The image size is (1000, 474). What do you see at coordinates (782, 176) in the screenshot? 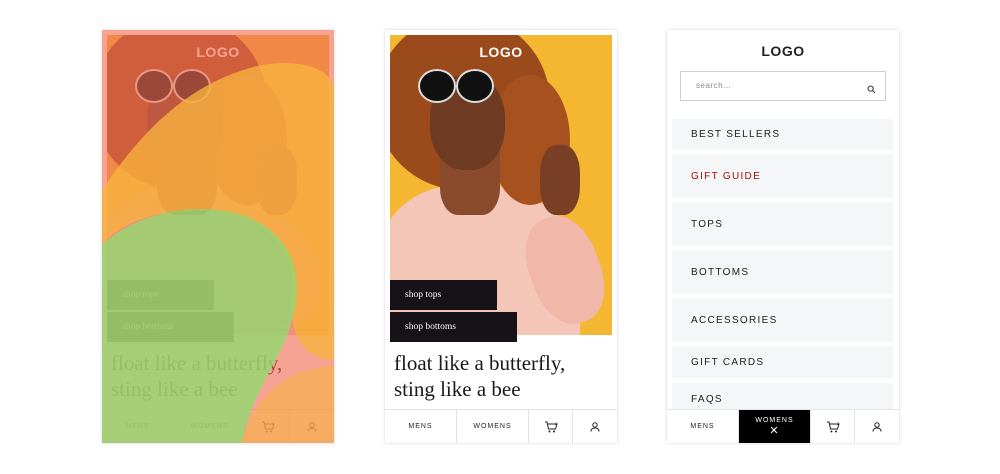
I see `menu-item-gift-guide: GIFT GUIDE` at bounding box center [782, 176].